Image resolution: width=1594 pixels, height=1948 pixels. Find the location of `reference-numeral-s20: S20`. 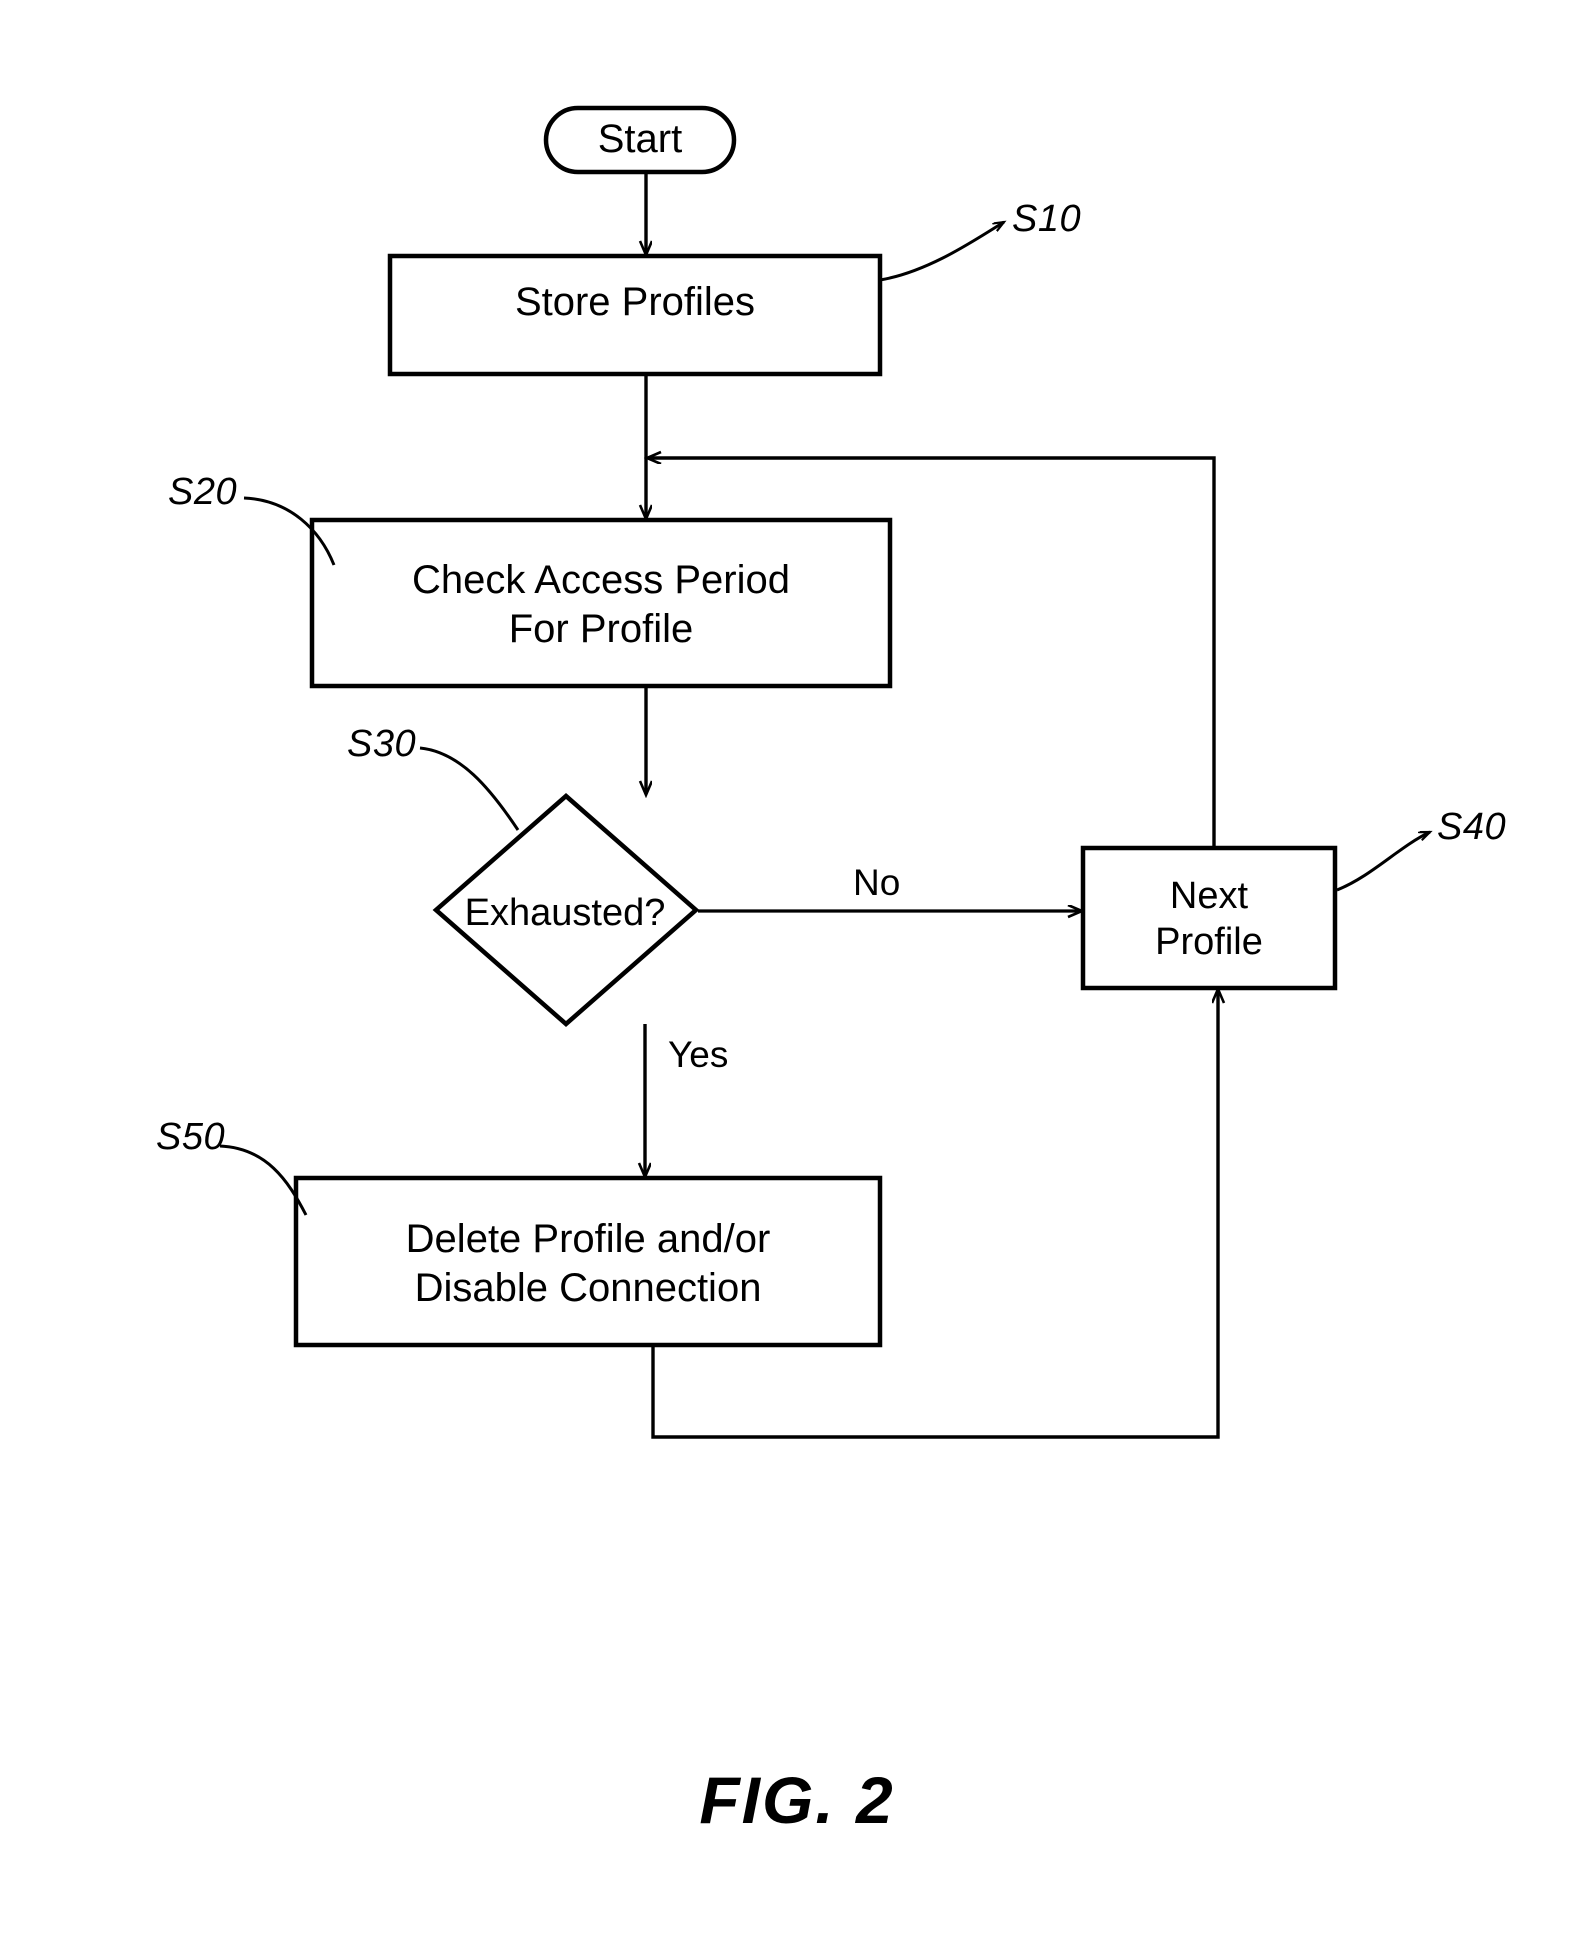

reference-numeral-s20: S20 is located at coordinates (203, 492).